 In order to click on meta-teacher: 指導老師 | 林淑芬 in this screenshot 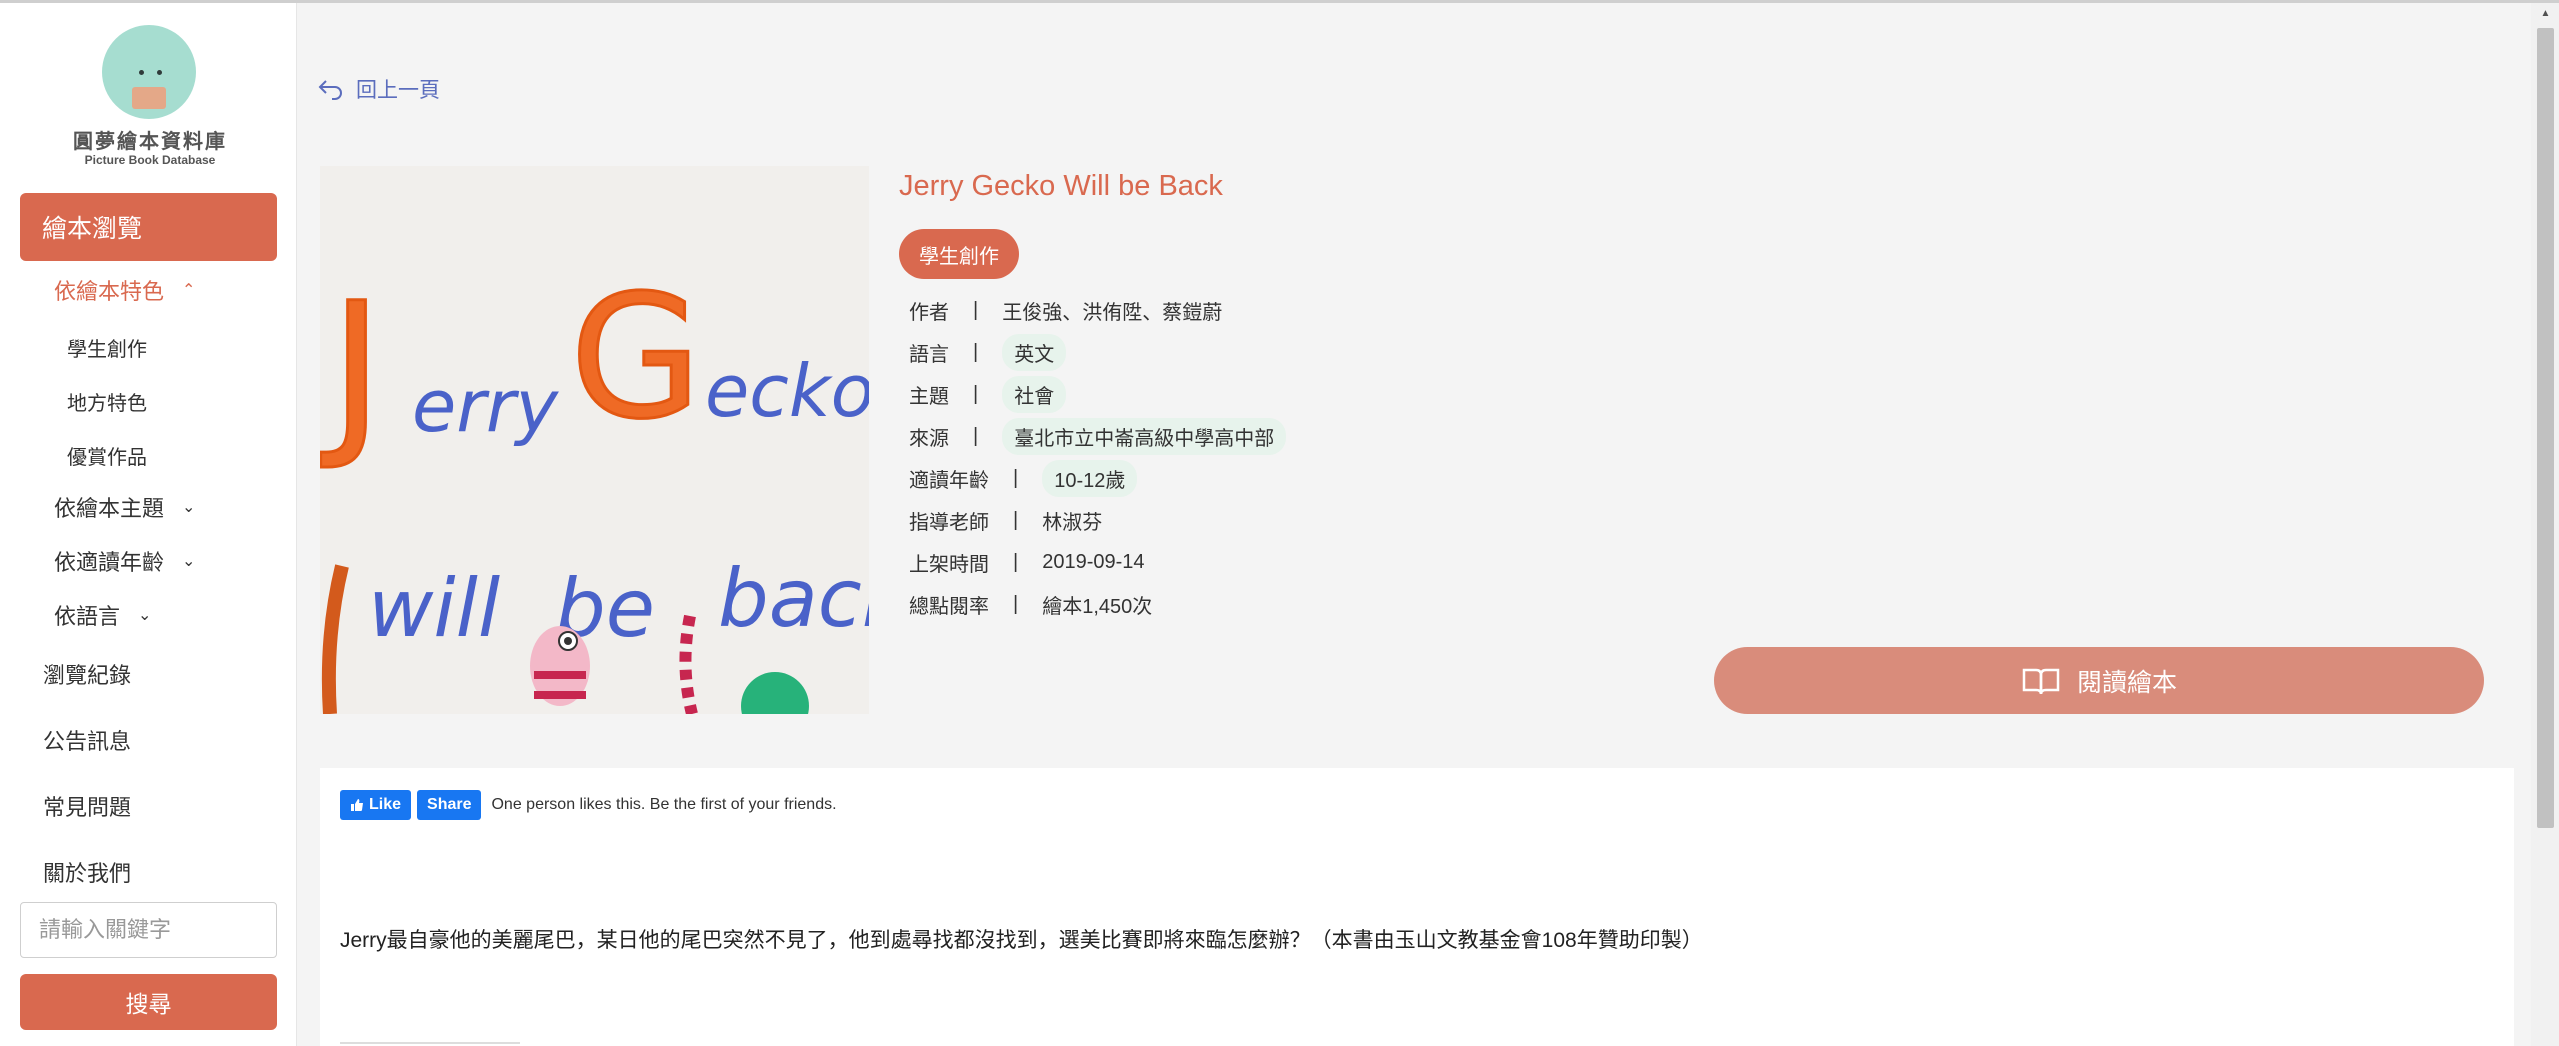, I will do `click(1005, 520)`.